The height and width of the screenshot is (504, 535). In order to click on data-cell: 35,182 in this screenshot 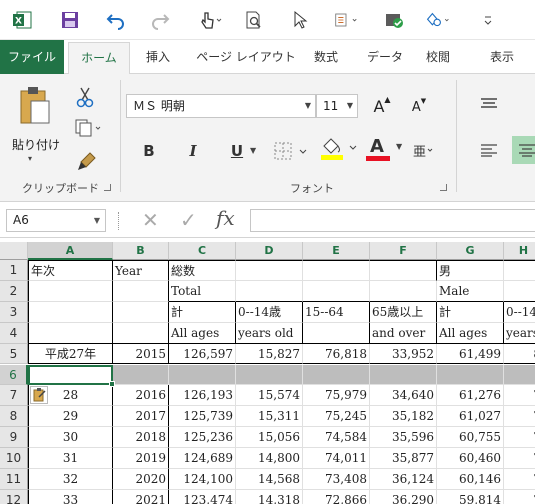, I will do `click(403, 417)`.